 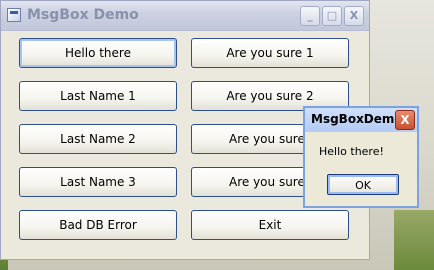 I want to click on last-name-2-button: Last Name 2, so click(x=98, y=139).